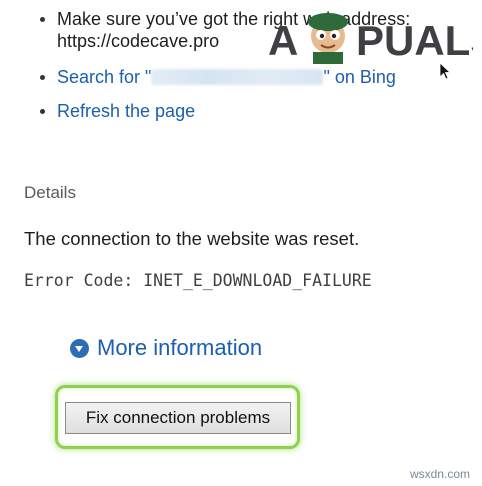 The height and width of the screenshot is (486, 482). Describe the element at coordinates (283, 40) in the screenshot. I see `svg-text: A` at that location.